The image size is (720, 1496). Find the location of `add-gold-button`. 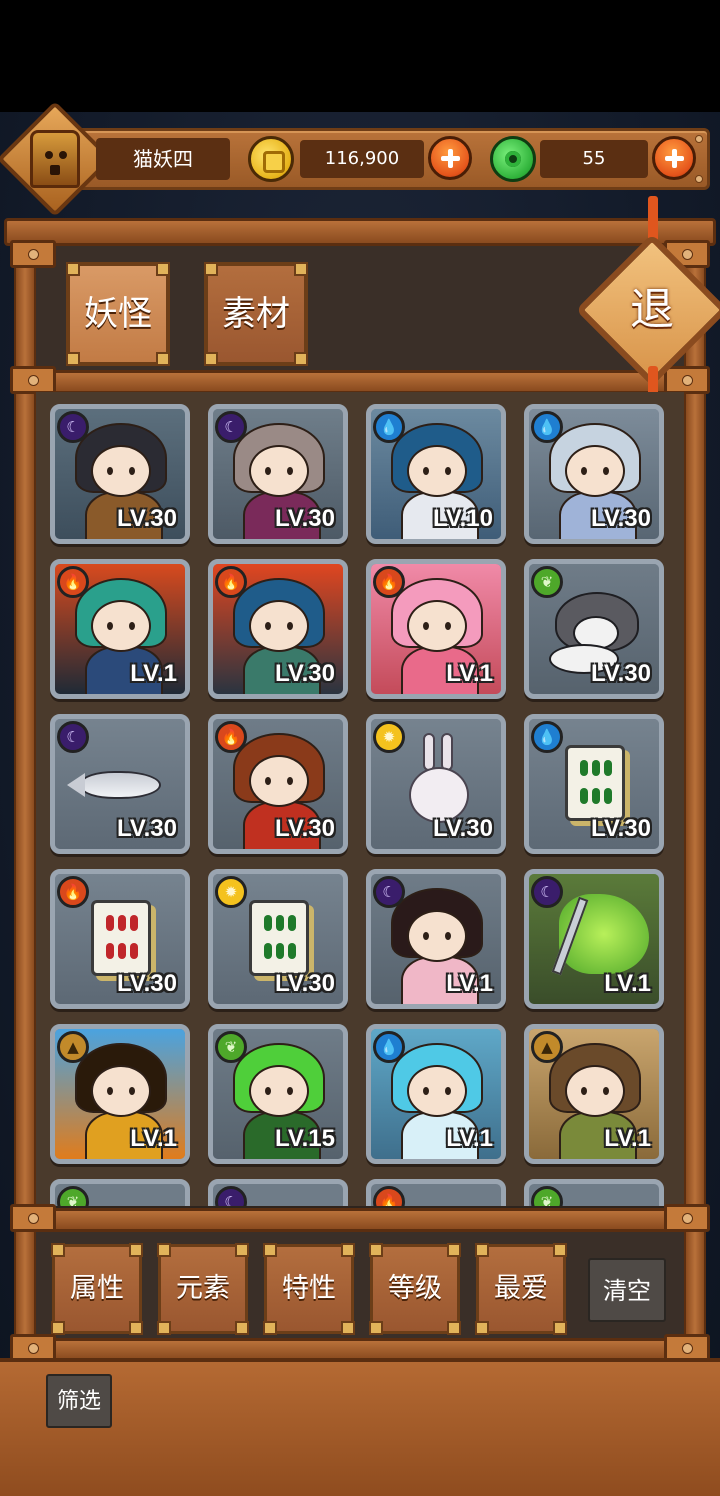

add-gold-button is located at coordinates (450, 158).